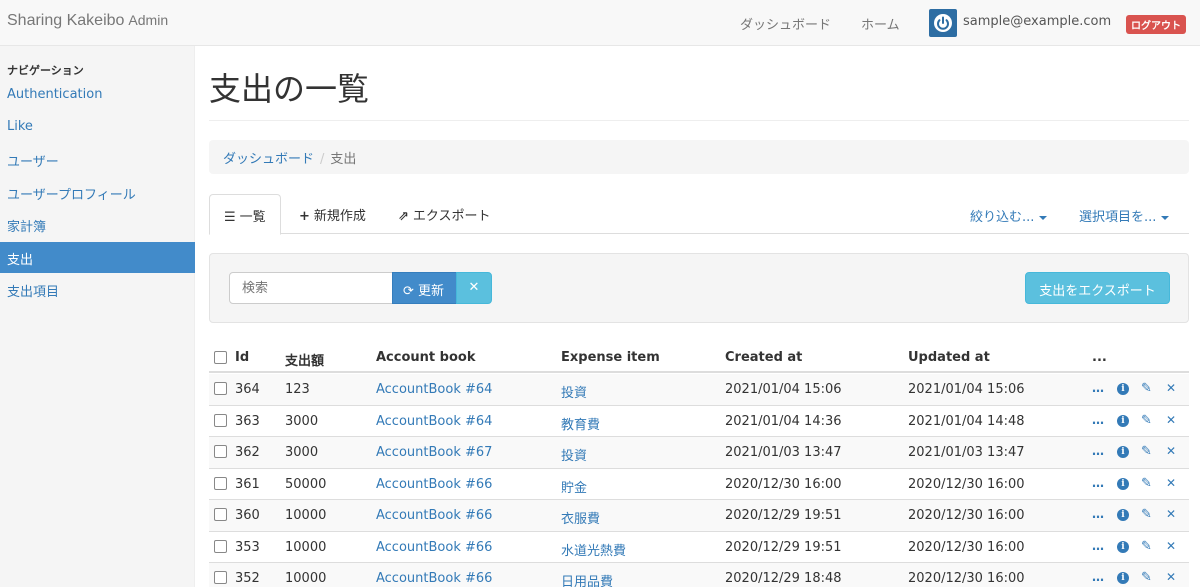 Image resolution: width=1200 pixels, height=587 pixels. I want to click on header-account-book: Account book, so click(425, 357).